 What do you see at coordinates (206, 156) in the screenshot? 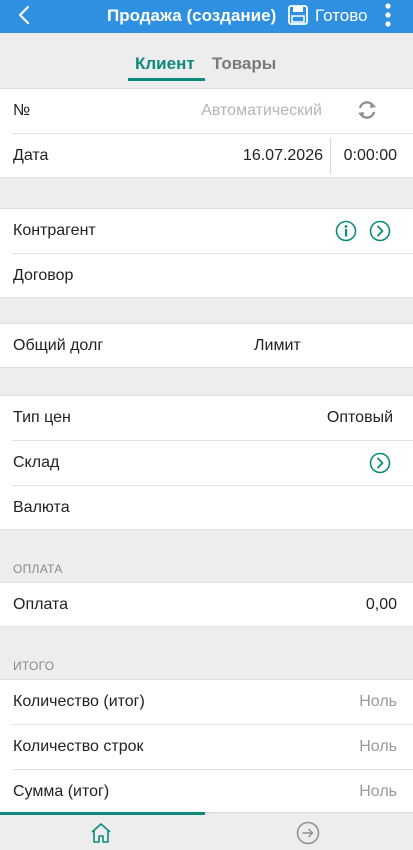
I see `date-row: Дата 16.07.2026 0:00:00` at bounding box center [206, 156].